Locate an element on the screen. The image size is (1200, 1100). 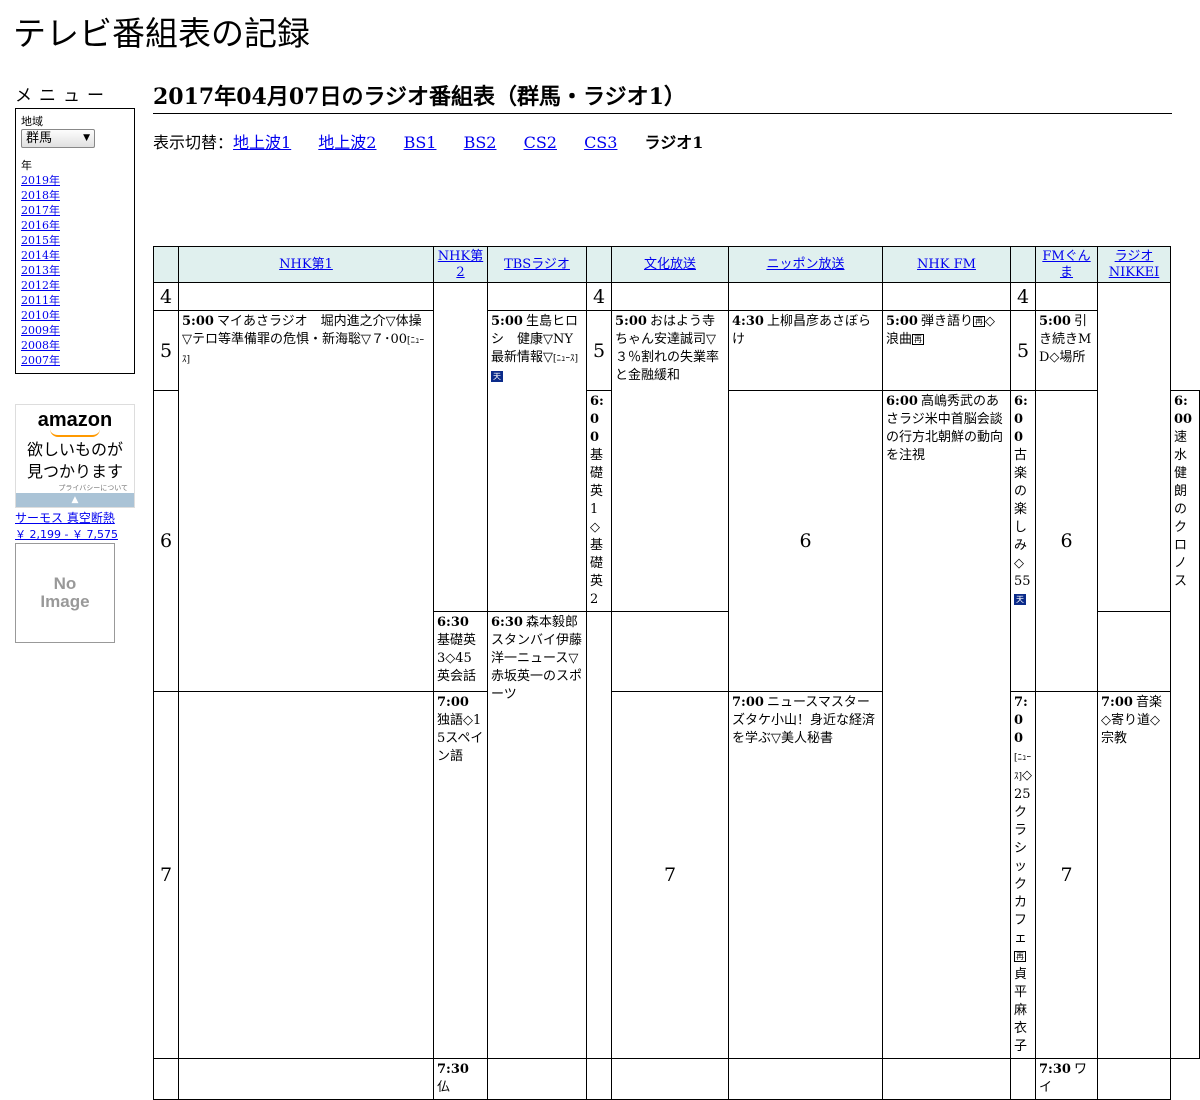
program-nhk2-700: 7:00 独語◇15スペイン語 is located at coordinates (460, 875).